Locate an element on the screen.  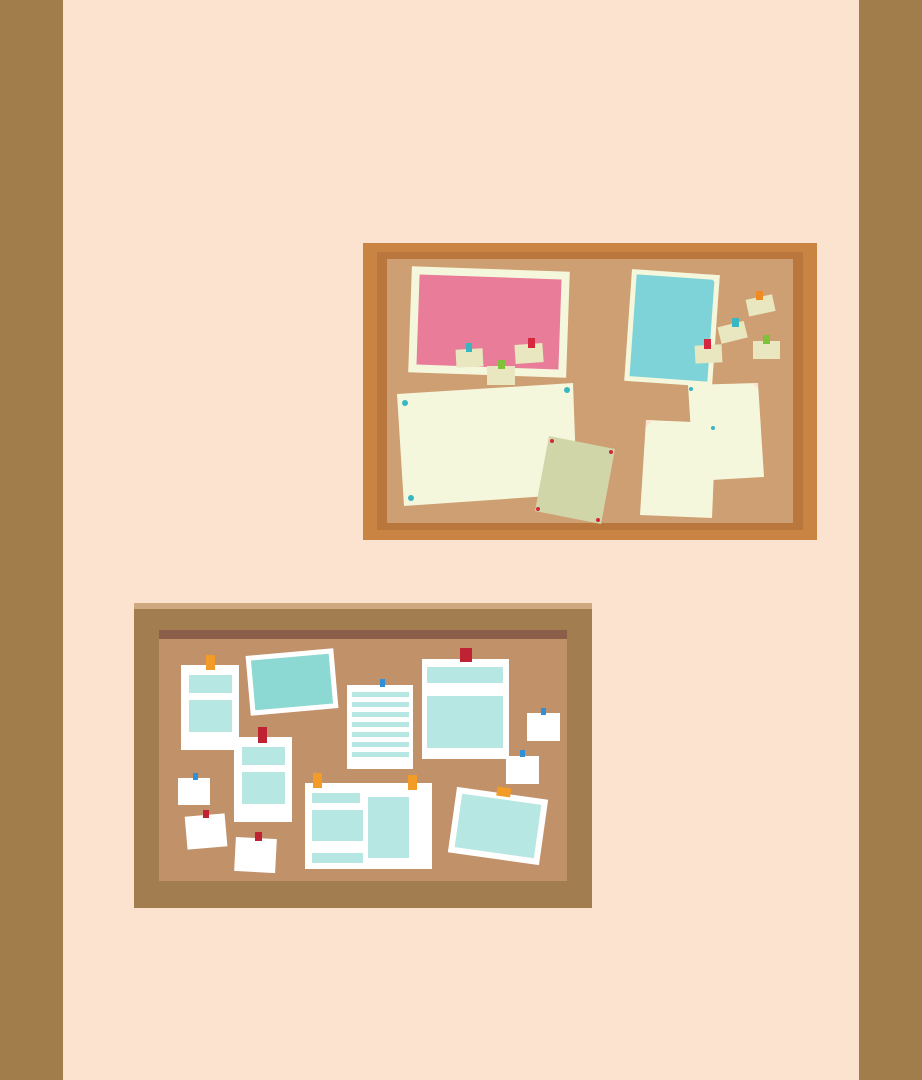
wide-document is located at coordinates (368, 821).